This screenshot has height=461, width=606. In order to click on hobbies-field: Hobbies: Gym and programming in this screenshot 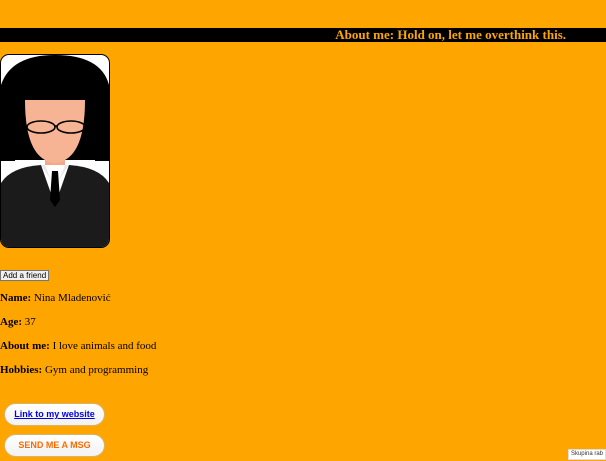, I will do `click(74, 370)`.